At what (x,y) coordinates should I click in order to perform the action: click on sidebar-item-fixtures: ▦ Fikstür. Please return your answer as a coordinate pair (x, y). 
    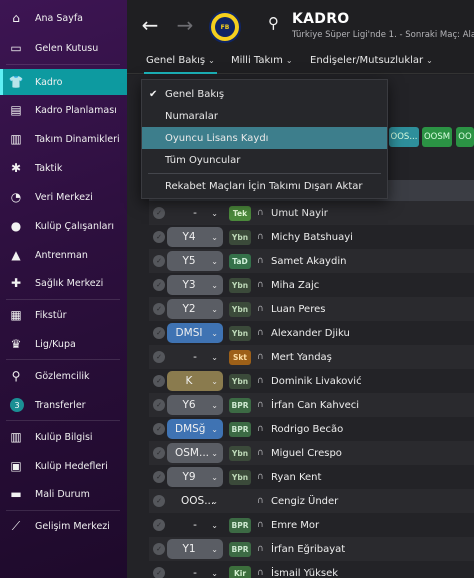
    Looking at the image, I should click on (63, 315).